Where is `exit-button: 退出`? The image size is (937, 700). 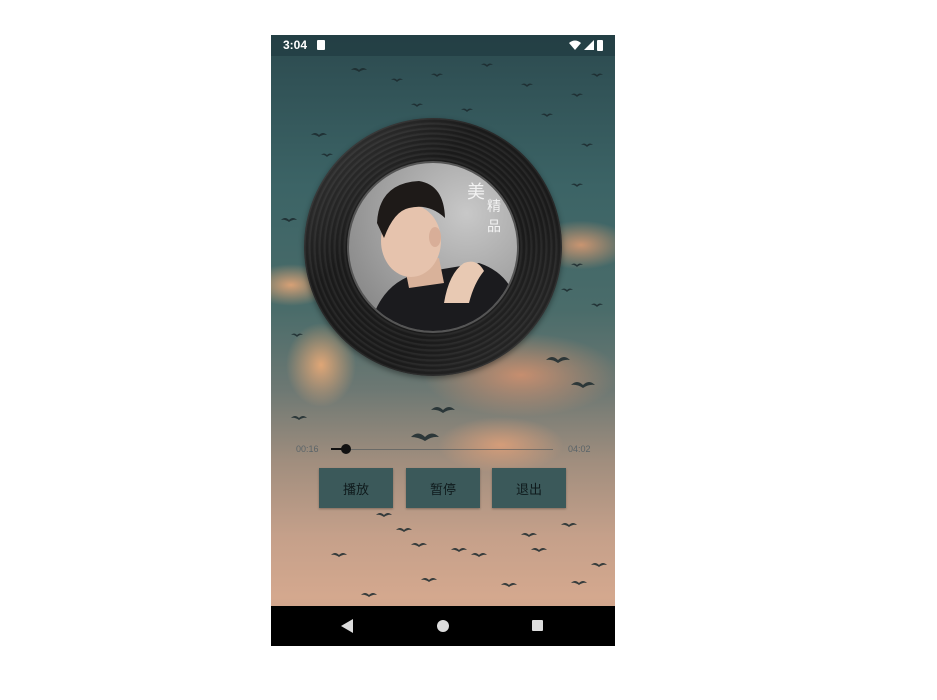
exit-button: 退出 is located at coordinates (529, 488).